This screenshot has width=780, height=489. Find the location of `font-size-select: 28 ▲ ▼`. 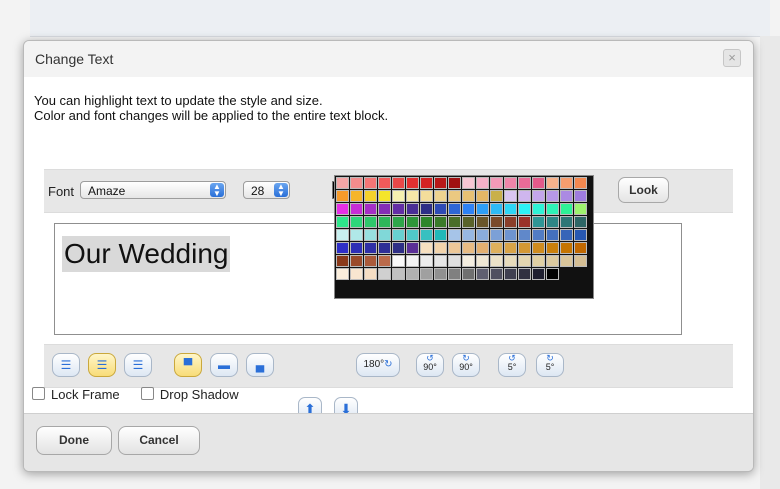

font-size-select: 28 ▲ ▼ is located at coordinates (266, 190).